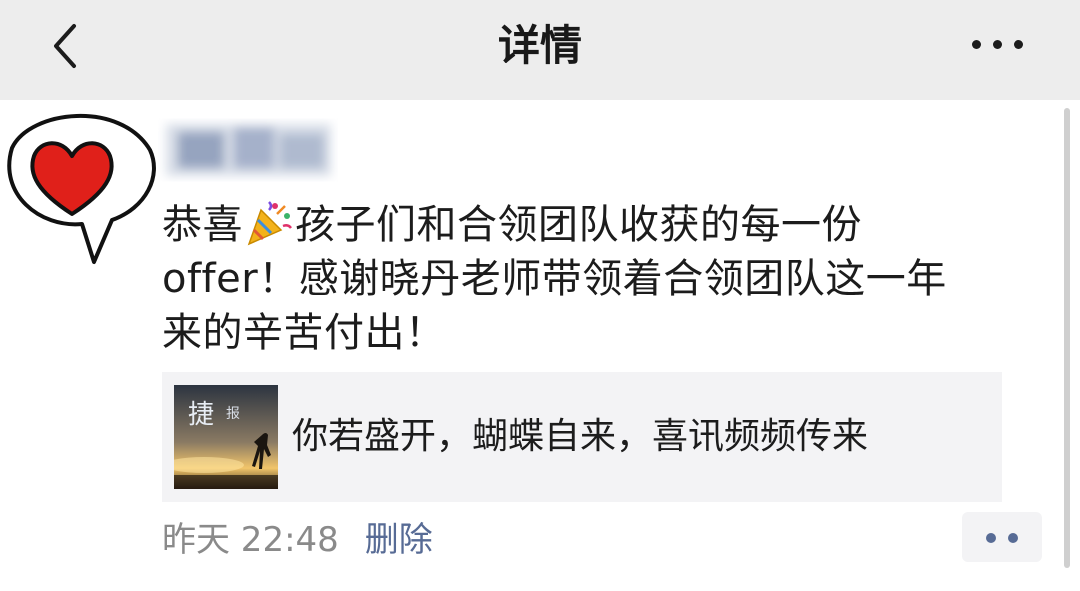 This screenshot has height=591, width=1080. Describe the element at coordinates (399, 540) in the screenshot. I see `delete-link: 删除` at that location.